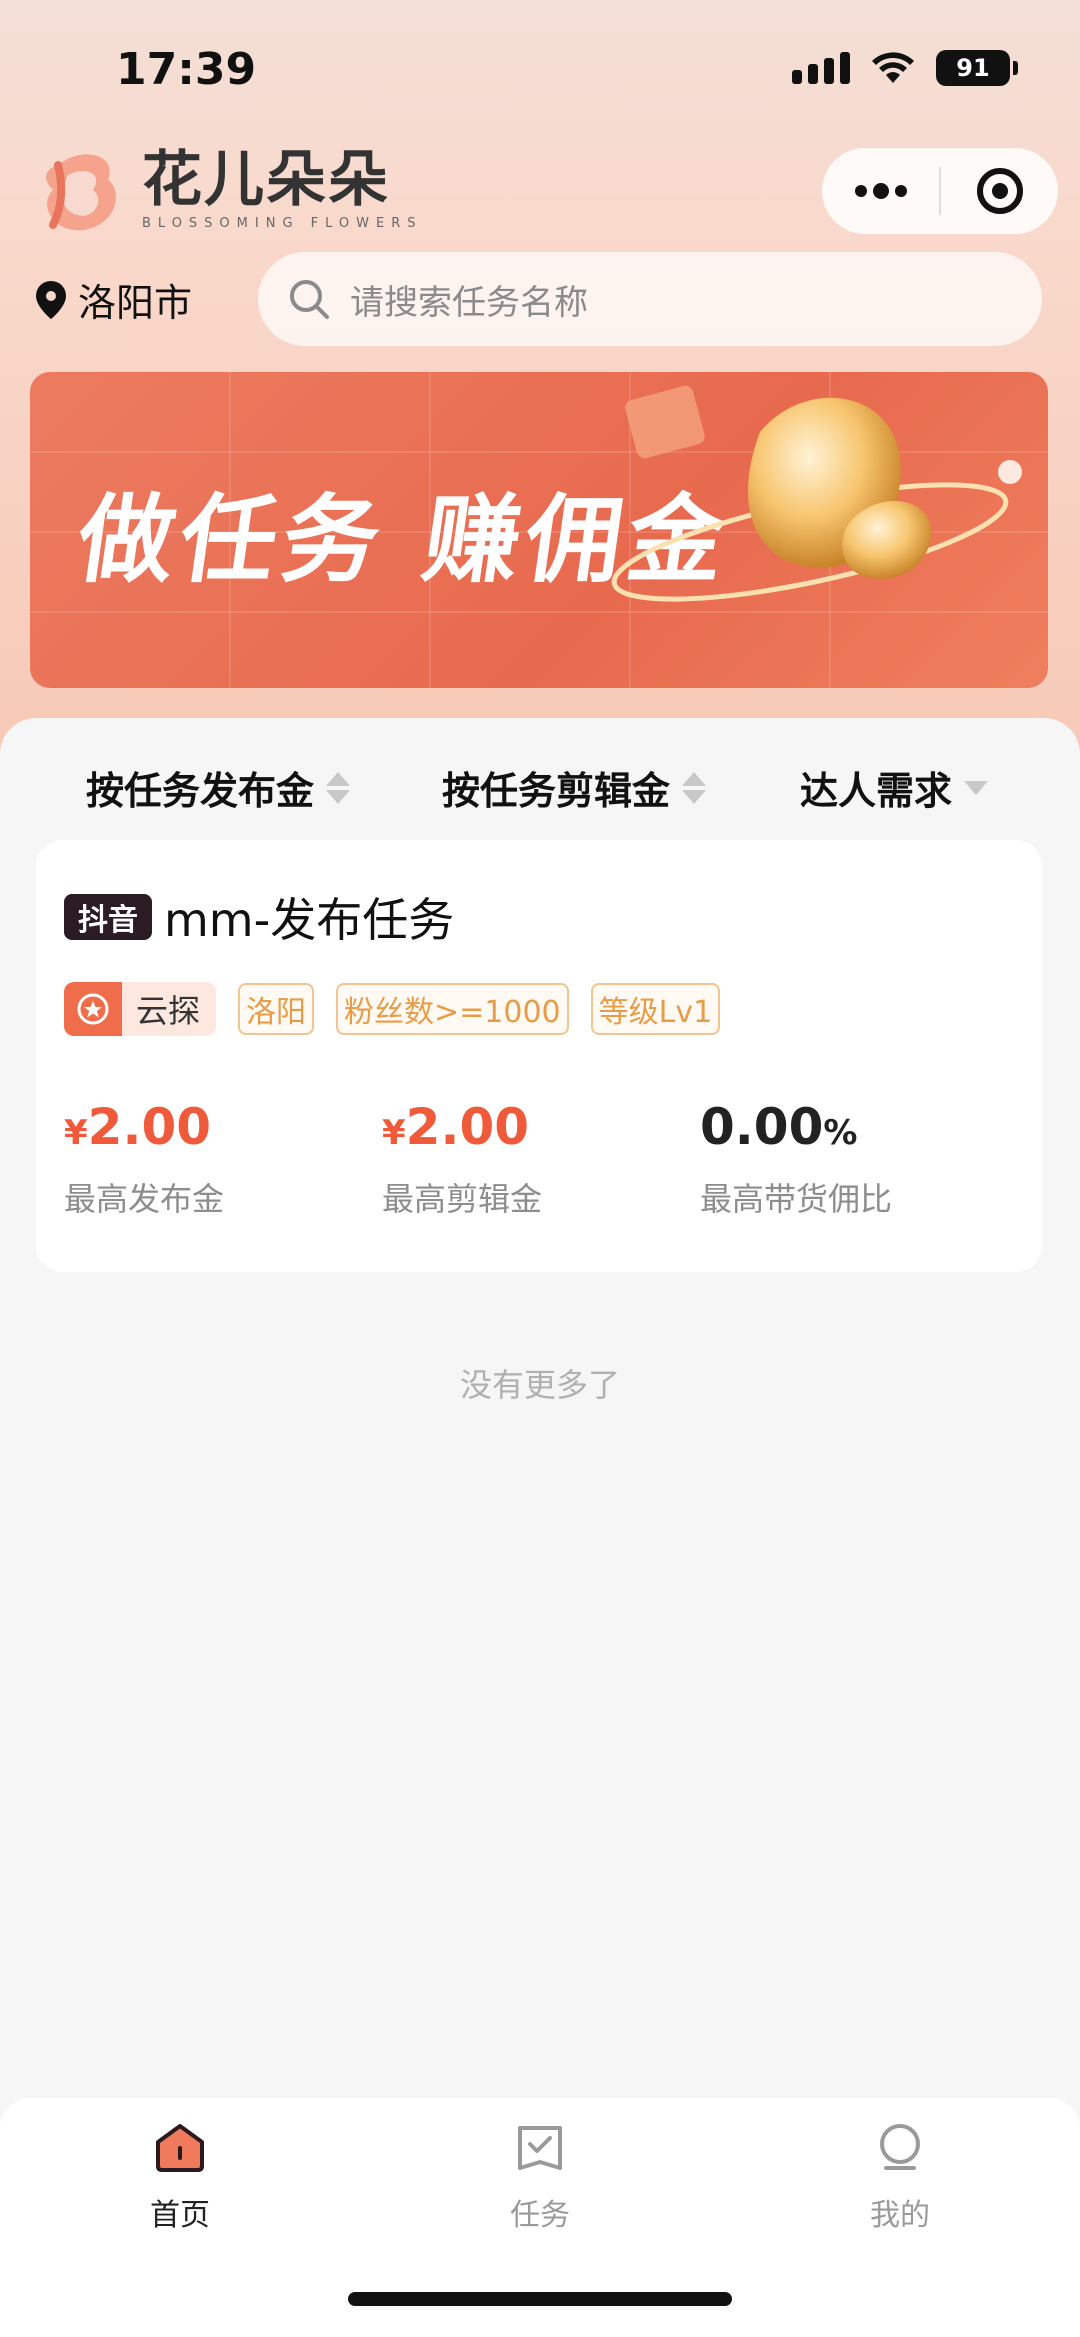 The height and width of the screenshot is (2337, 1080). I want to click on promo-banner: 做任务 赚佣金, so click(539, 530).